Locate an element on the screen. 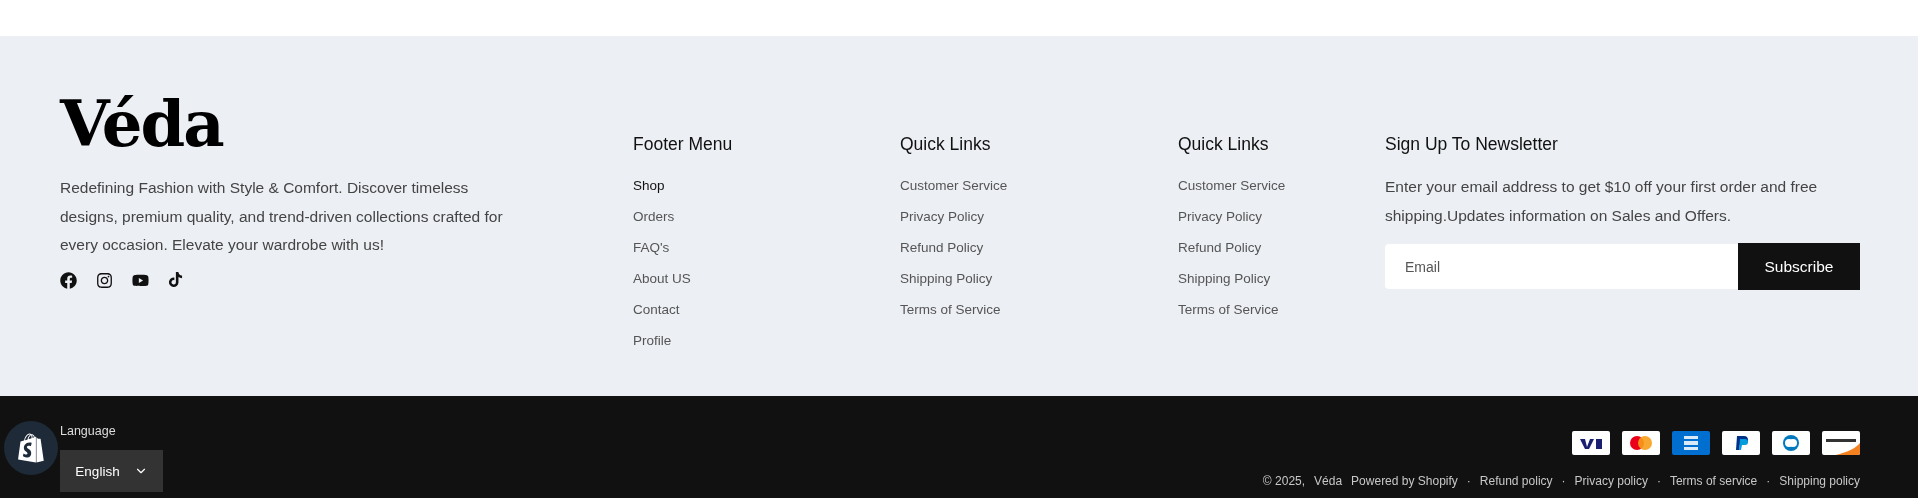 The width and height of the screenshot is (1918, 498). subscribe-button: Subscribe is located at coordinates (1799, 266).